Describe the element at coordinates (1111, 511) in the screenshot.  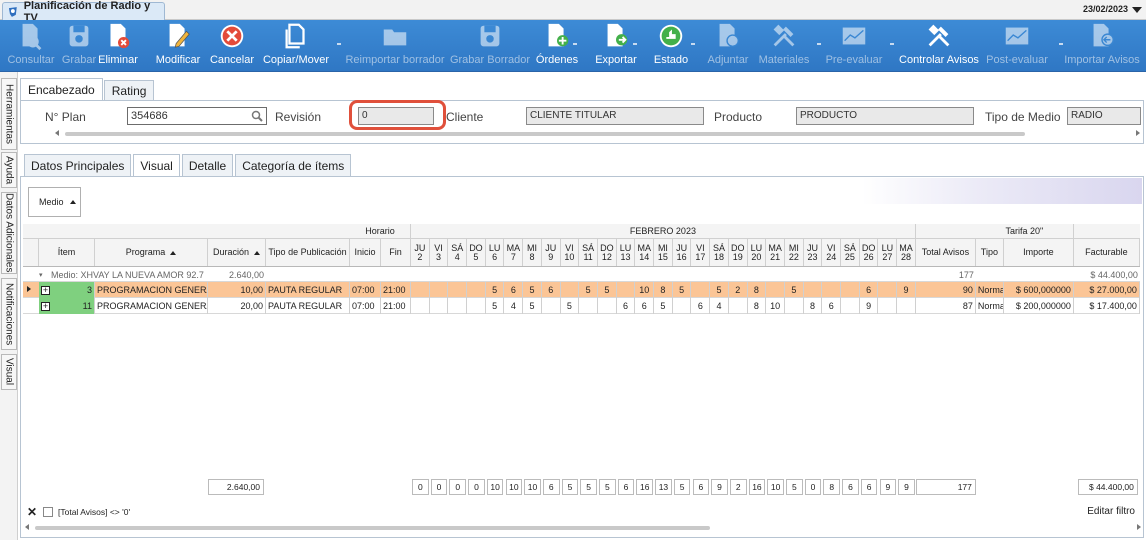
I see `edit-filter-link: Editar filtro` at that location.